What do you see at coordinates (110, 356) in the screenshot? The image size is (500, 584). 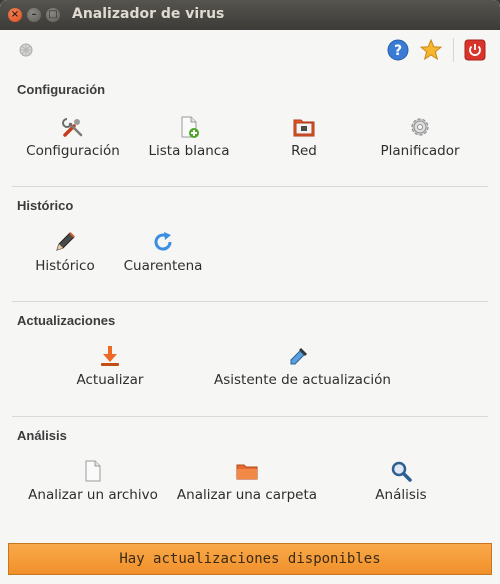 I see `download-icon` at bounding box center [110, 356].